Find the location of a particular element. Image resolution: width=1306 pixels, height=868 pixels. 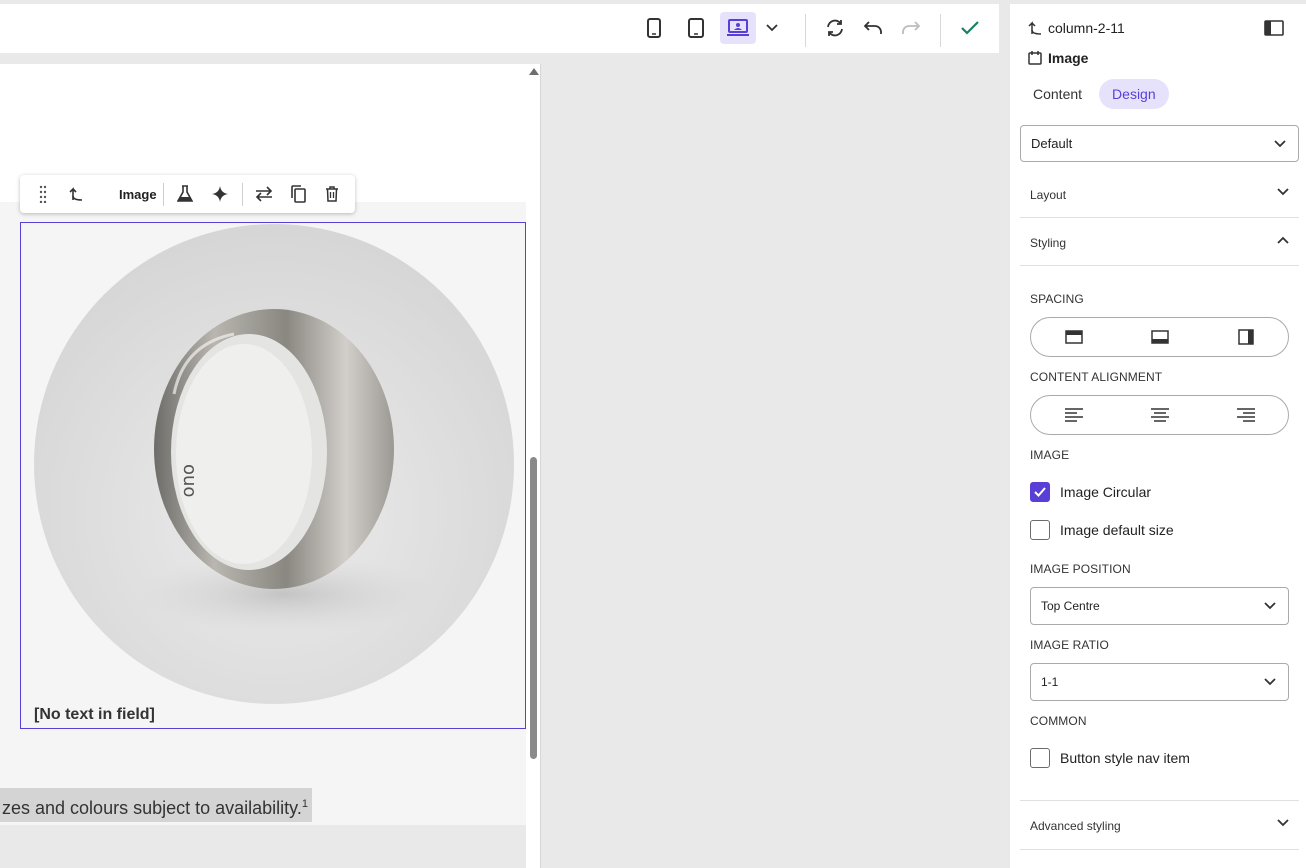

redo-icon is located at coordinates (911, 27).